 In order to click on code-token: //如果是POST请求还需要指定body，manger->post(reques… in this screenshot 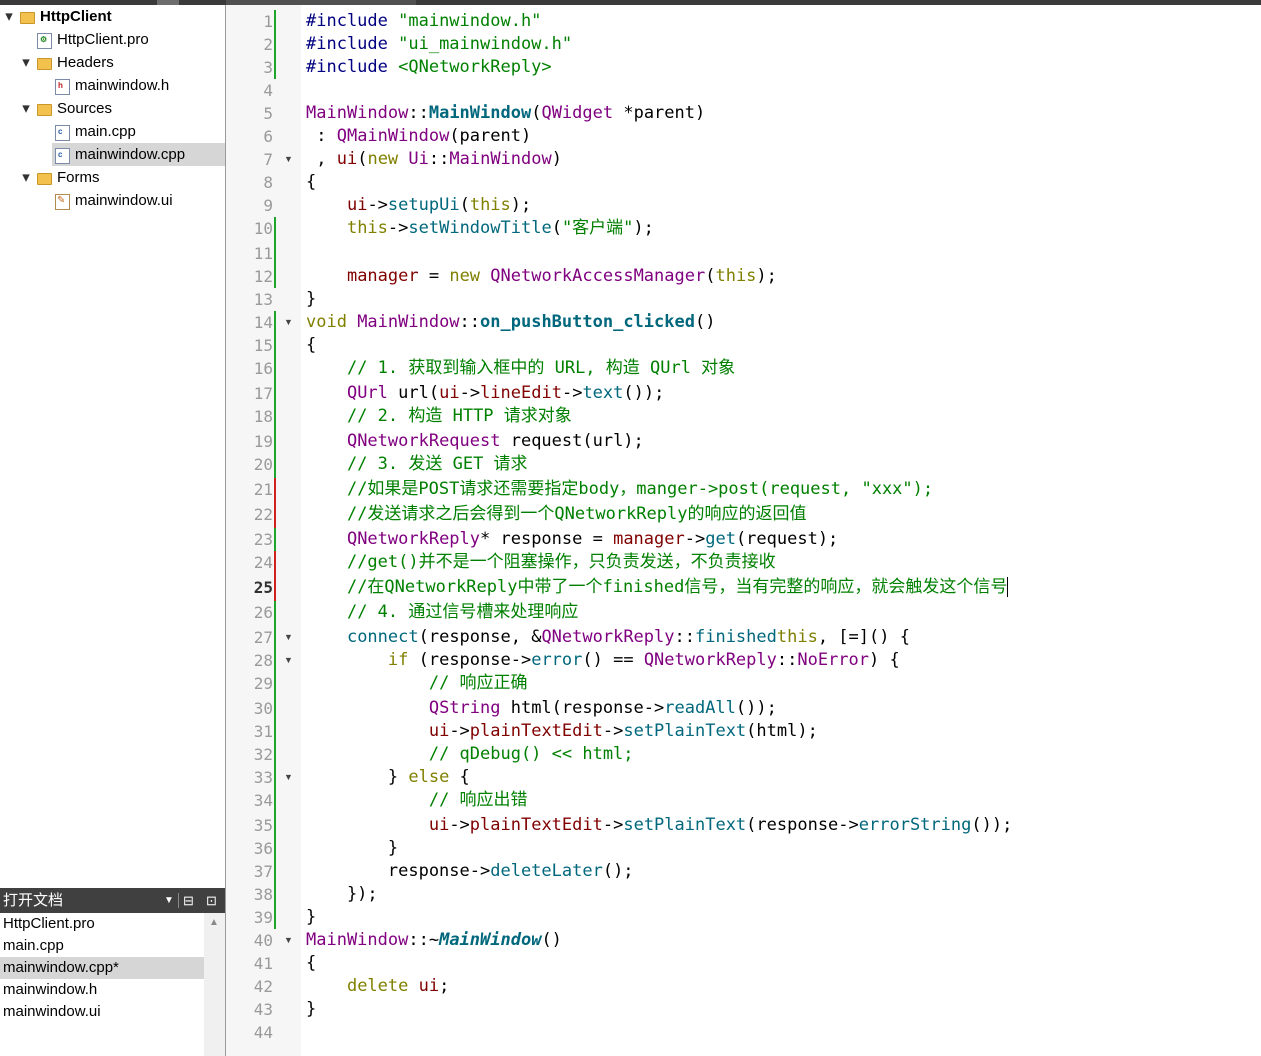, I will do `click(640, 489)`.